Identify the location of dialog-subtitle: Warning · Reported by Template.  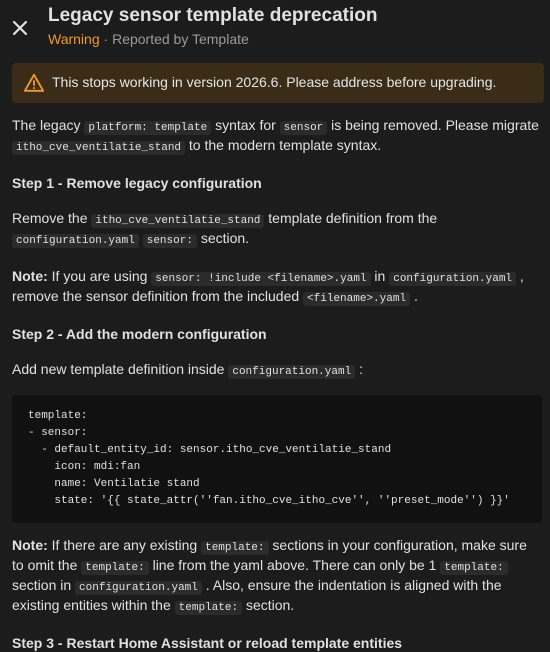
(148, 39).